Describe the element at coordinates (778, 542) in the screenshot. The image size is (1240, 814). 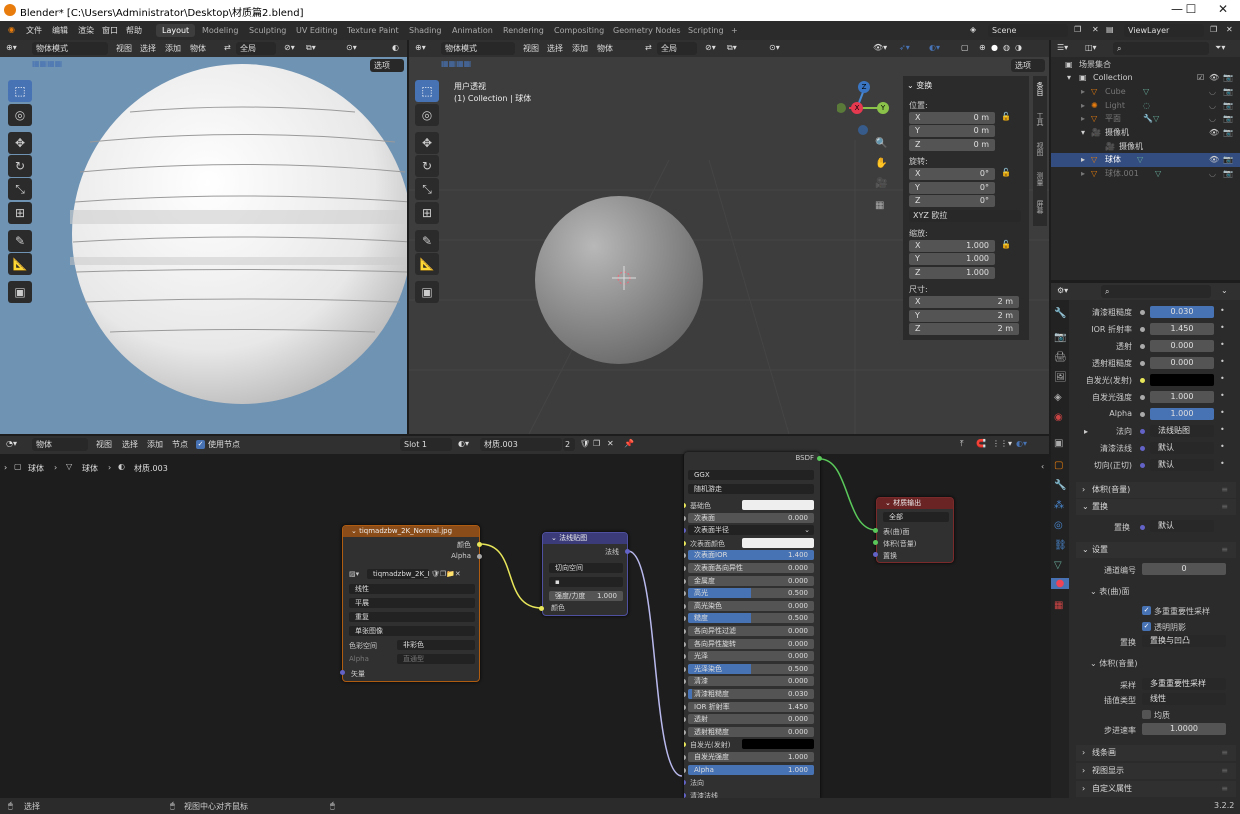
I see `color-swatch` at that location.